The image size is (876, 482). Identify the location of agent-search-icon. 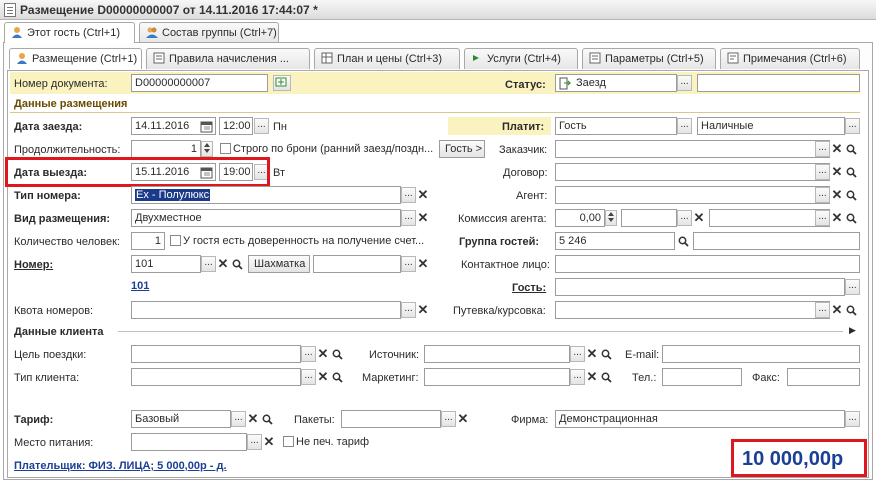
(851, 195).